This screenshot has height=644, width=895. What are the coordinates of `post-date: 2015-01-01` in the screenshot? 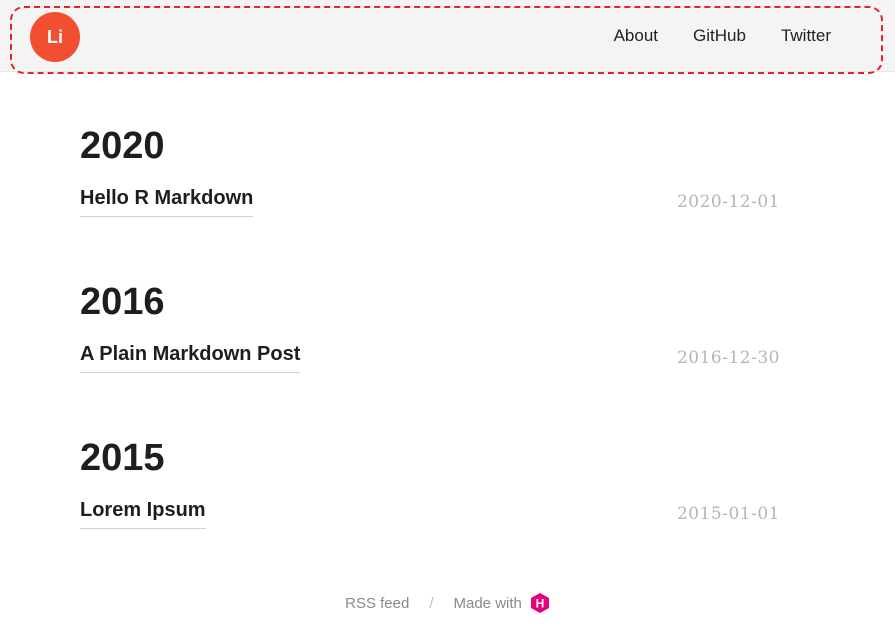 It's located at (728, 514).